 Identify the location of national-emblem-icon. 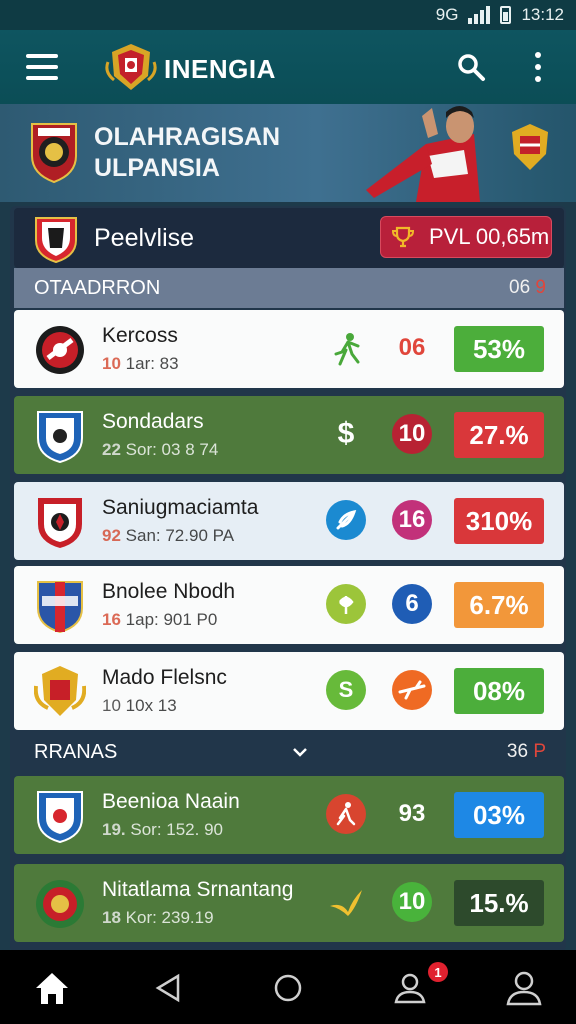
(530, 147).